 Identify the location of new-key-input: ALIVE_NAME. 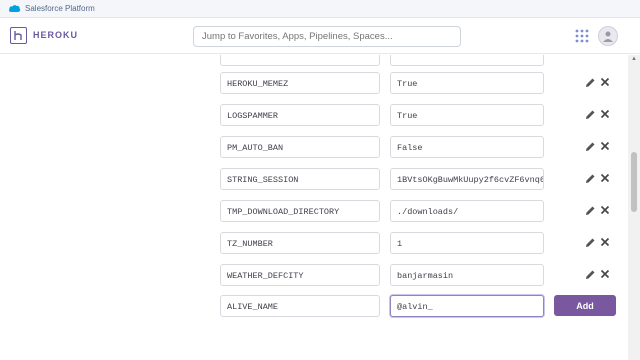
(300, 306).